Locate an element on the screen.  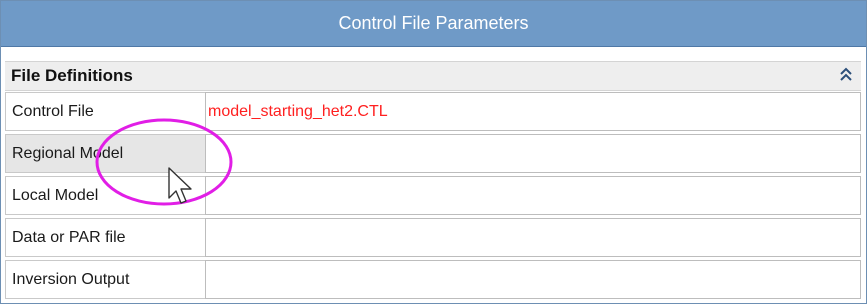
property-row-local-model: Local Model is located at coordinates (433, 196).